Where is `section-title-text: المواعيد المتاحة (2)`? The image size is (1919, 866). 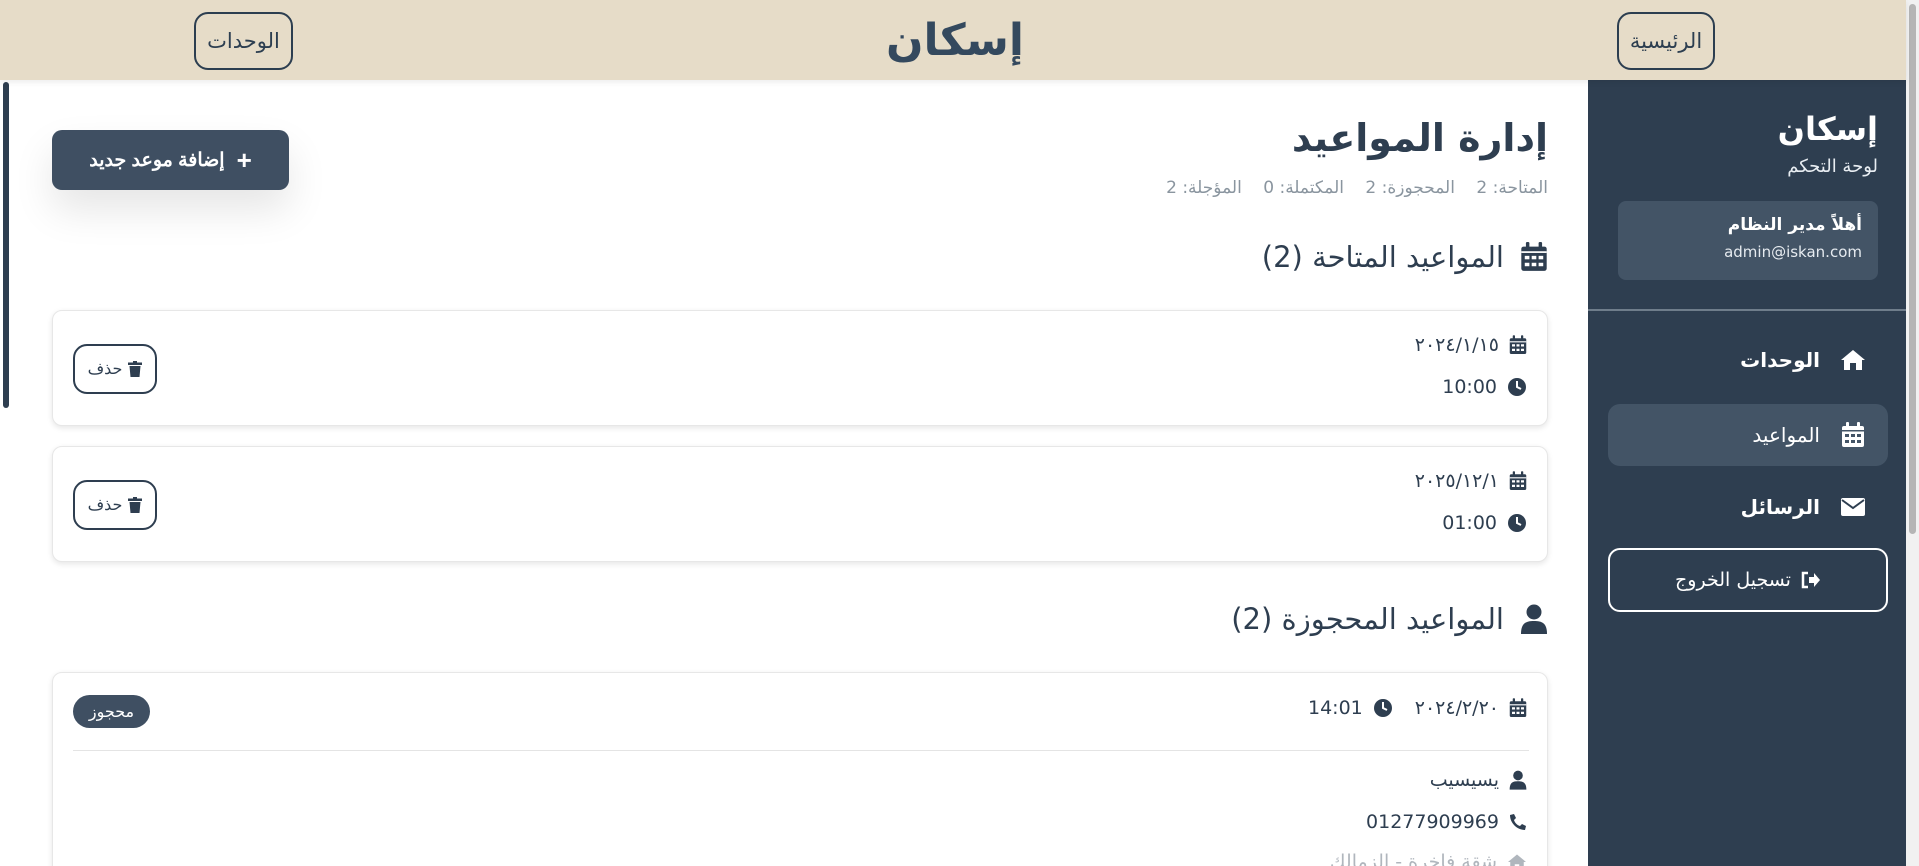
section-title-text: المواعيد المتاحة (2) is located at coordinates (1382, 257).